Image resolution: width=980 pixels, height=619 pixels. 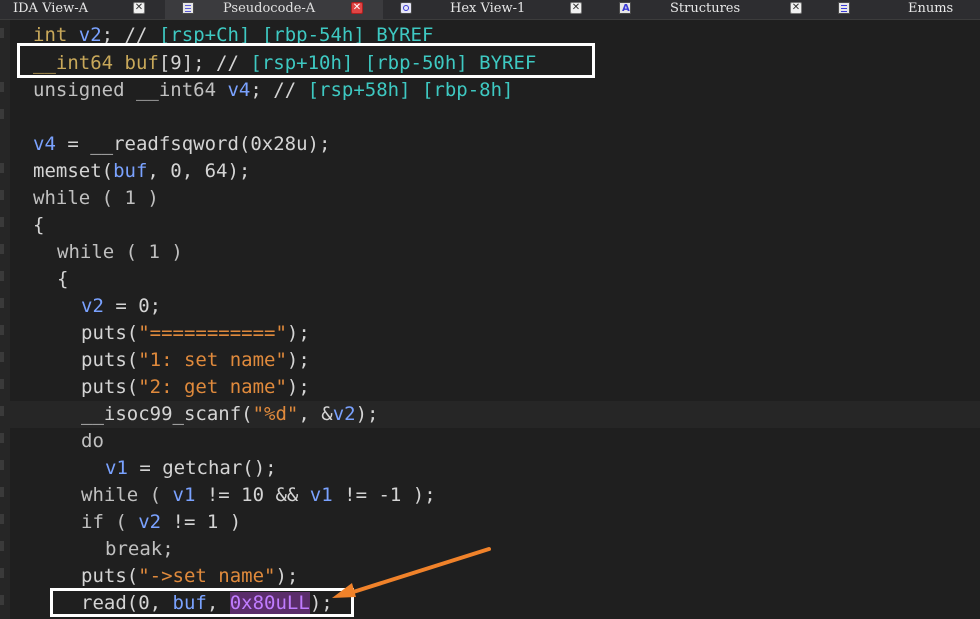 What do you see at coordinates (127, 603) in the screenshot?
I see `function-call: read(0,` at bounding box center [127, 603].